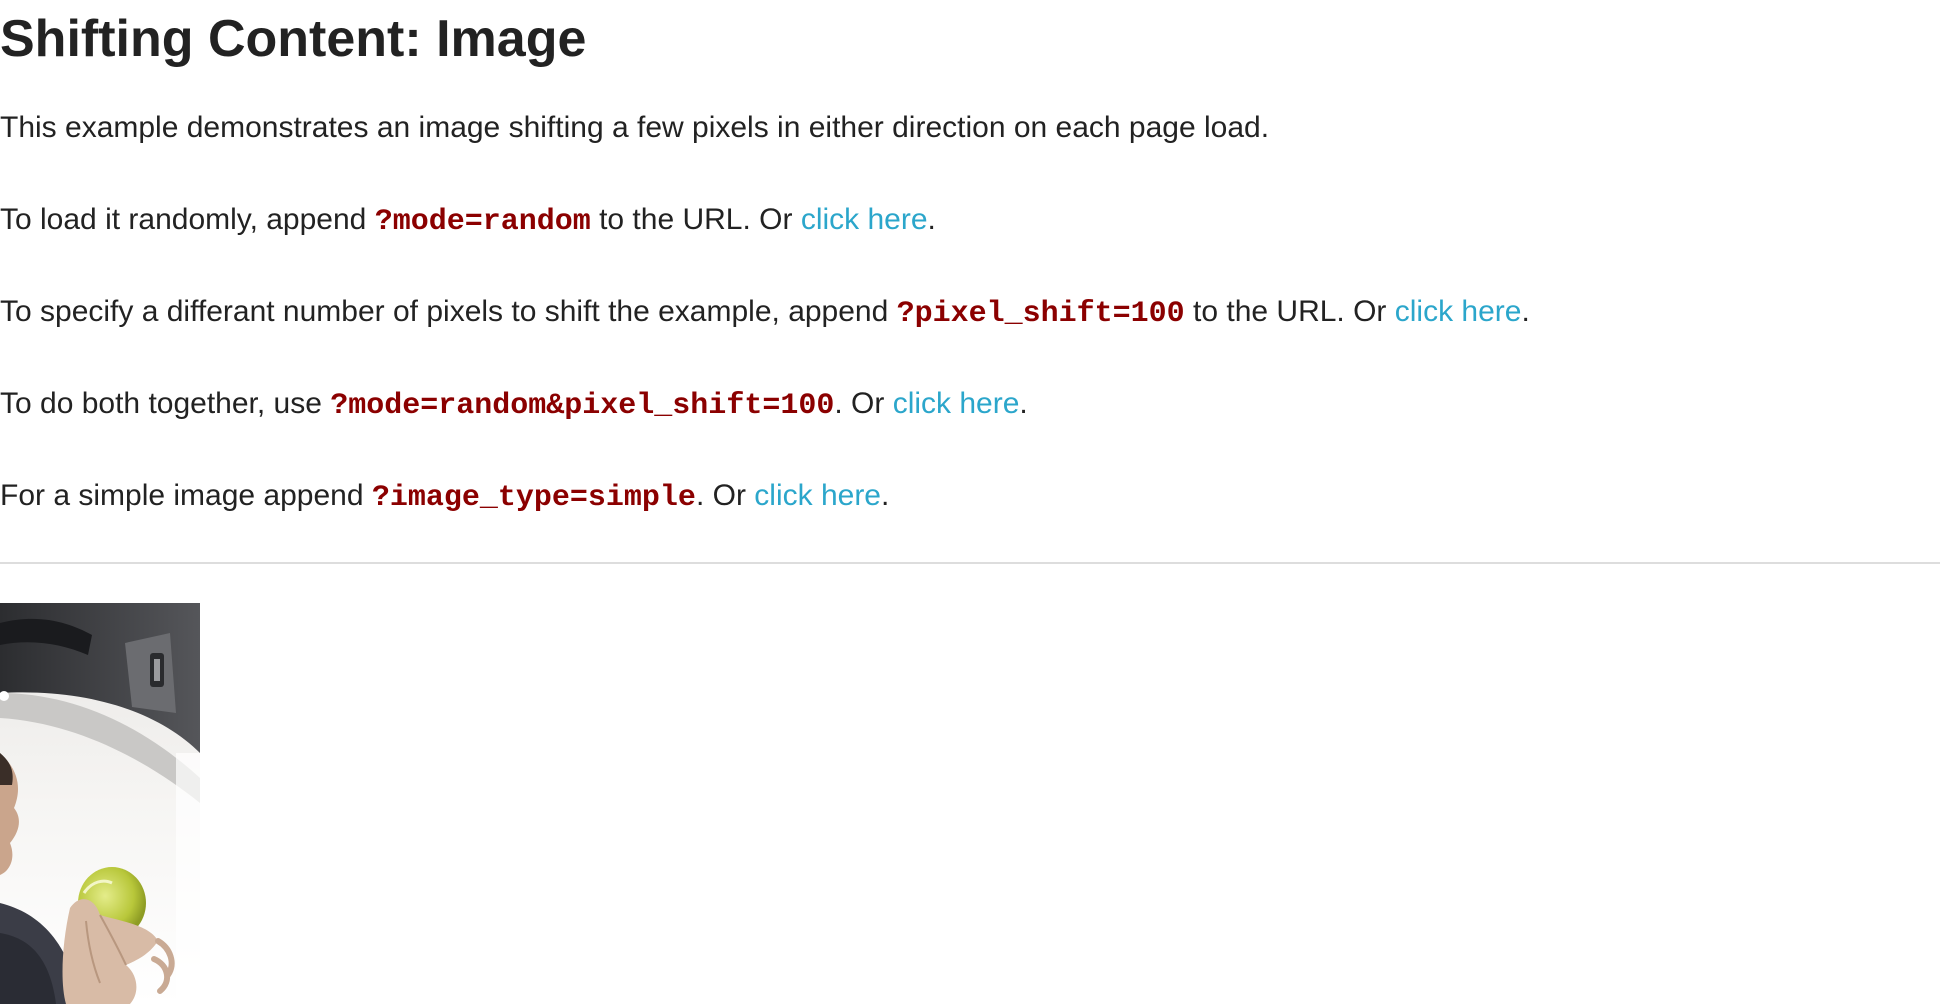 The height and width of the screenshot is (1004, 1940). What do you see at coordinates (186, 495) in the screenshot?
I see `instruction-prefix: For a simple image append` at bounding box center [186, 495].